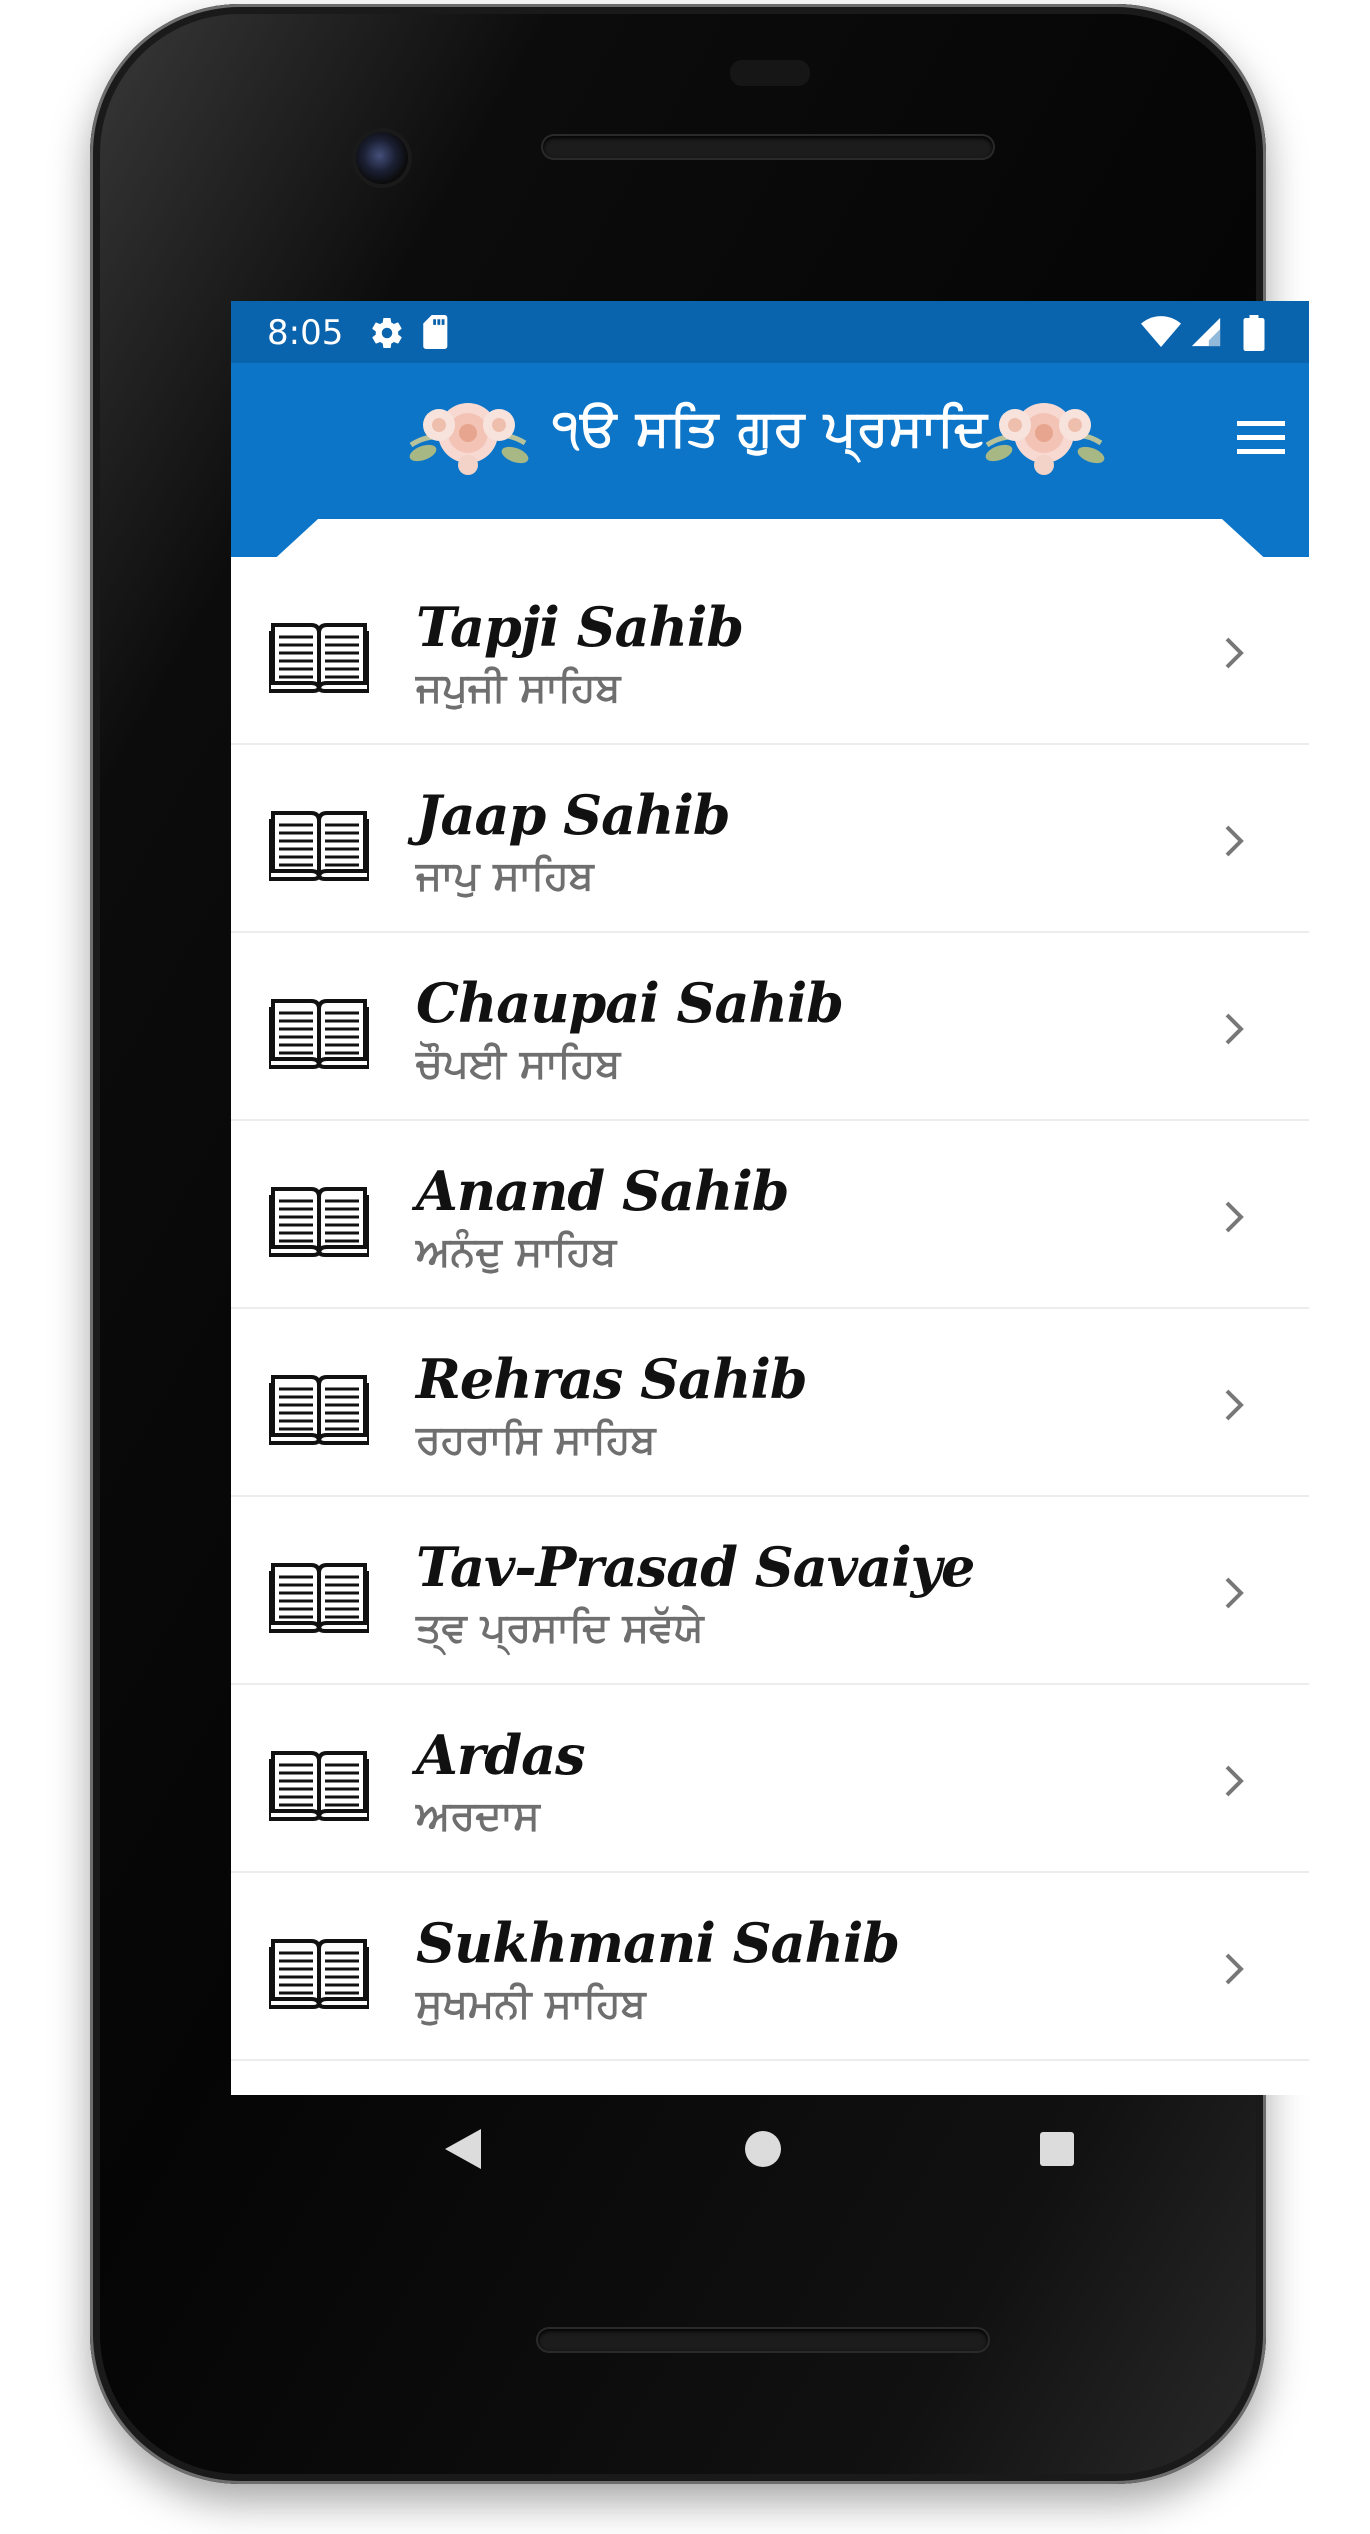 This screenshot has width=1370, height=2534. I want to click on bani-subtitle-gurmukhi: ਅਰਦਾਸ, so click(478, 1816).